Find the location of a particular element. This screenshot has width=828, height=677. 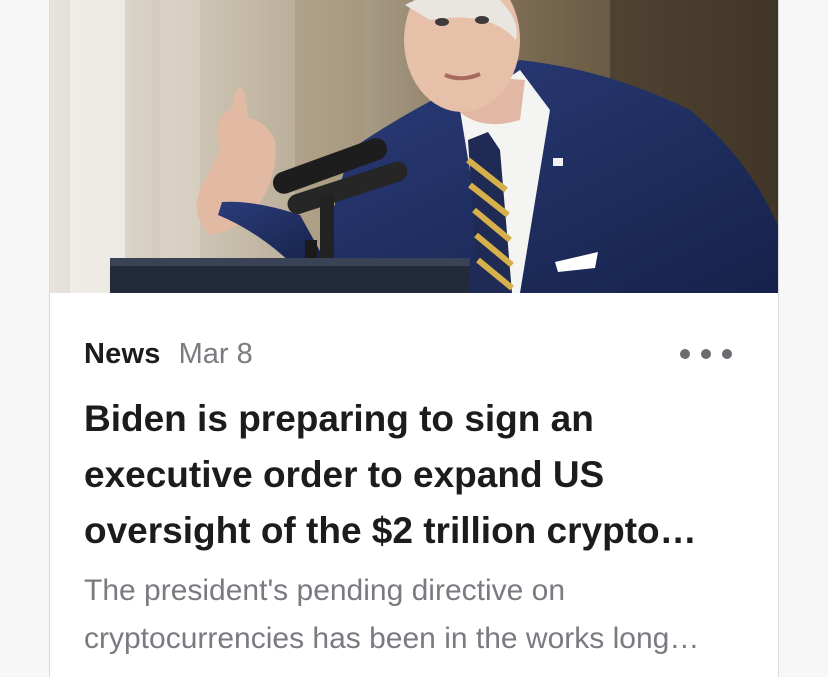

article-category: News is located at coordinates (122, 354).